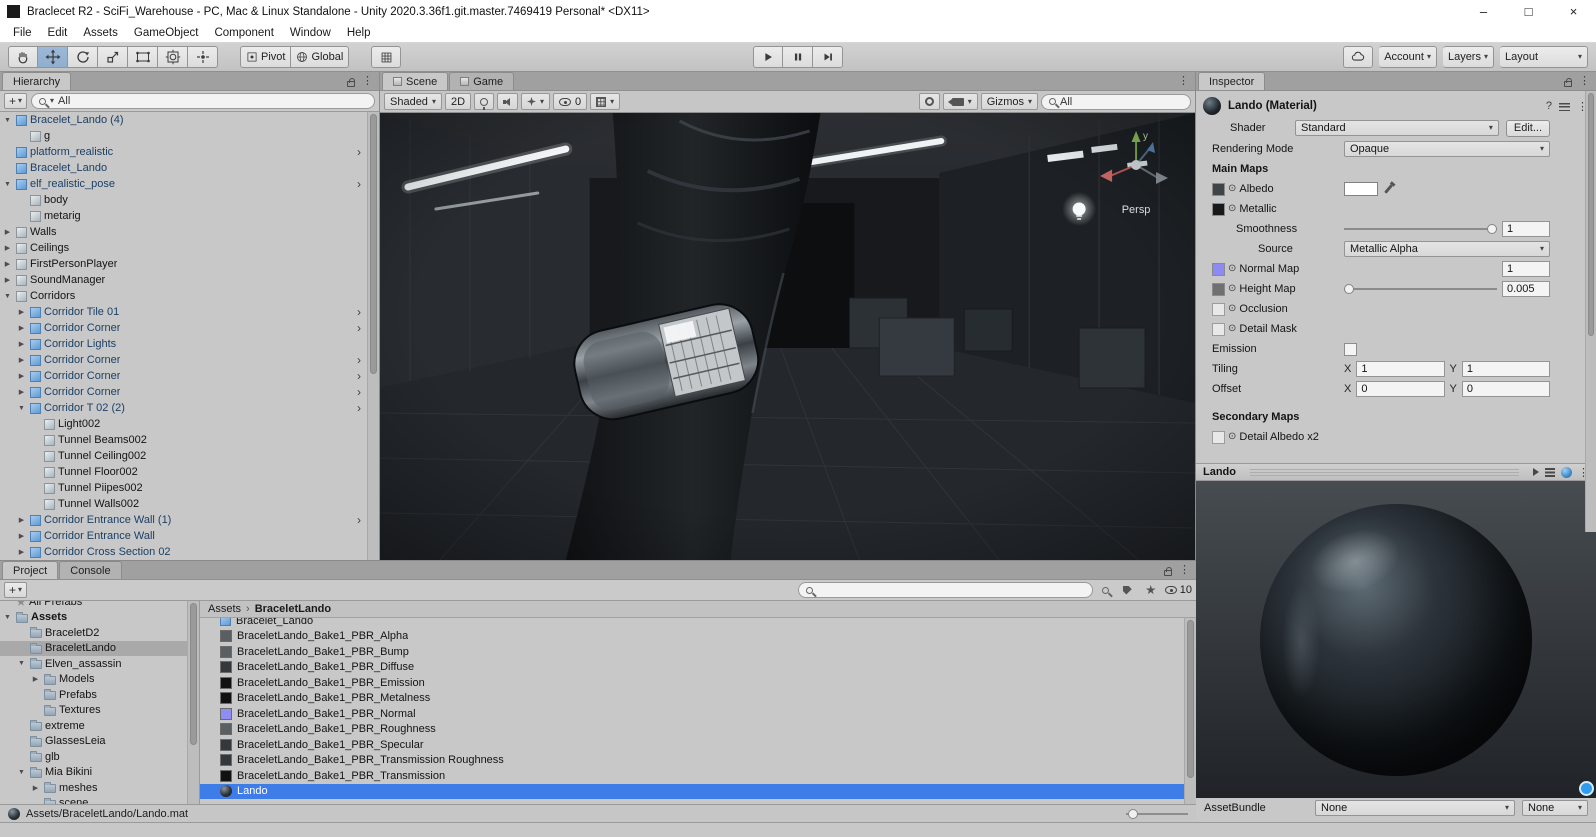 Image resolution: width=1596 pixels, height=837 pixels. I want to click on toggle-2d-button: 2D, so click(458, 101).